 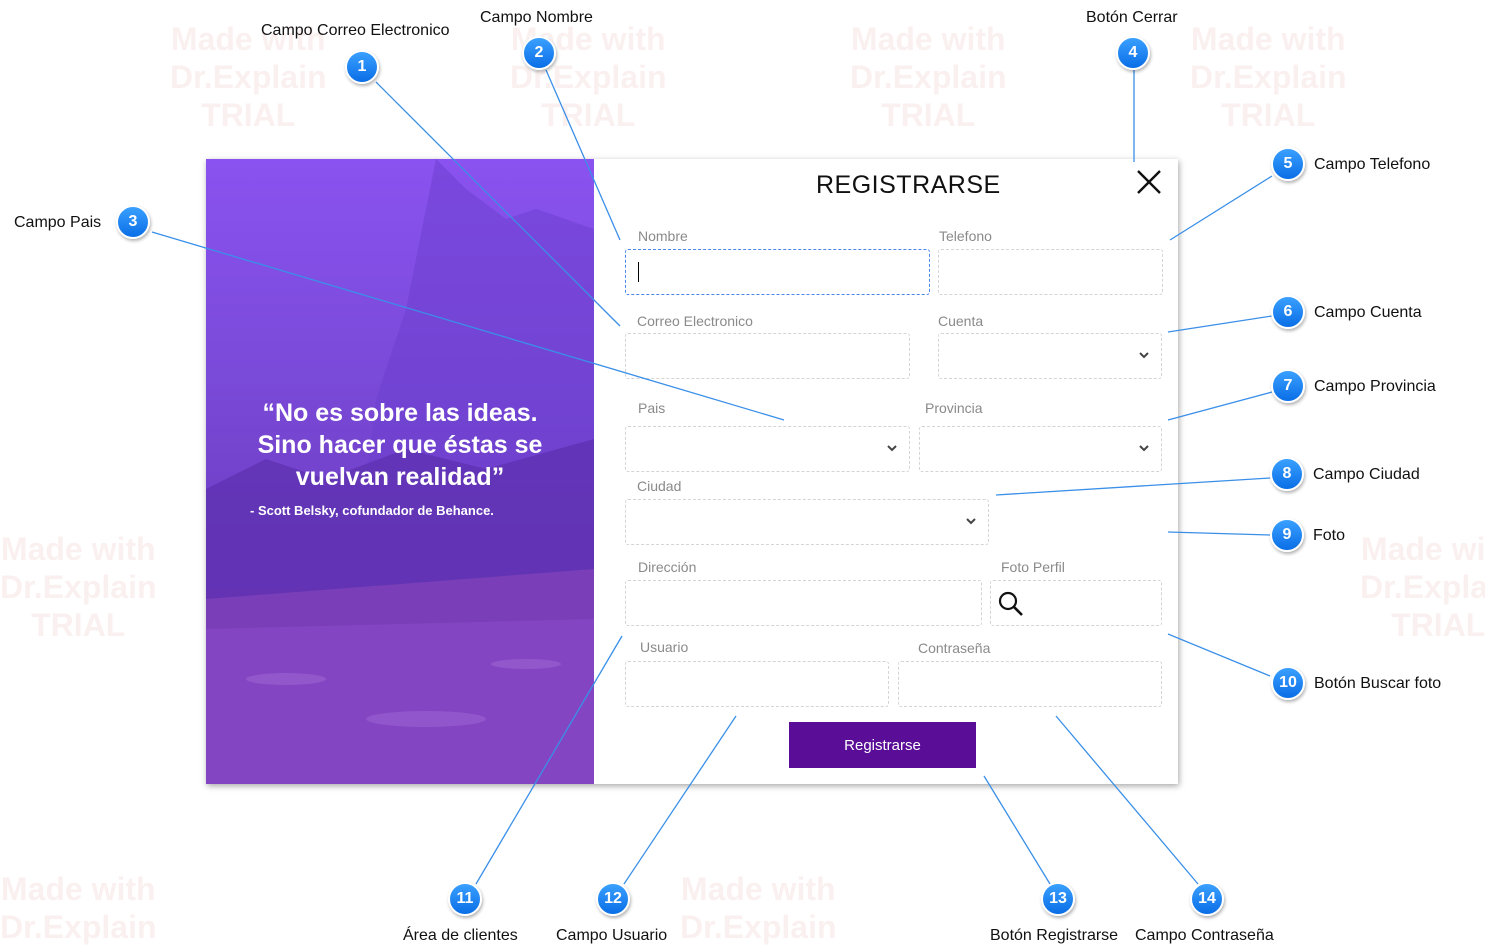 I want to click on callout-badge-10: 10, so click(x=1288, y=683).